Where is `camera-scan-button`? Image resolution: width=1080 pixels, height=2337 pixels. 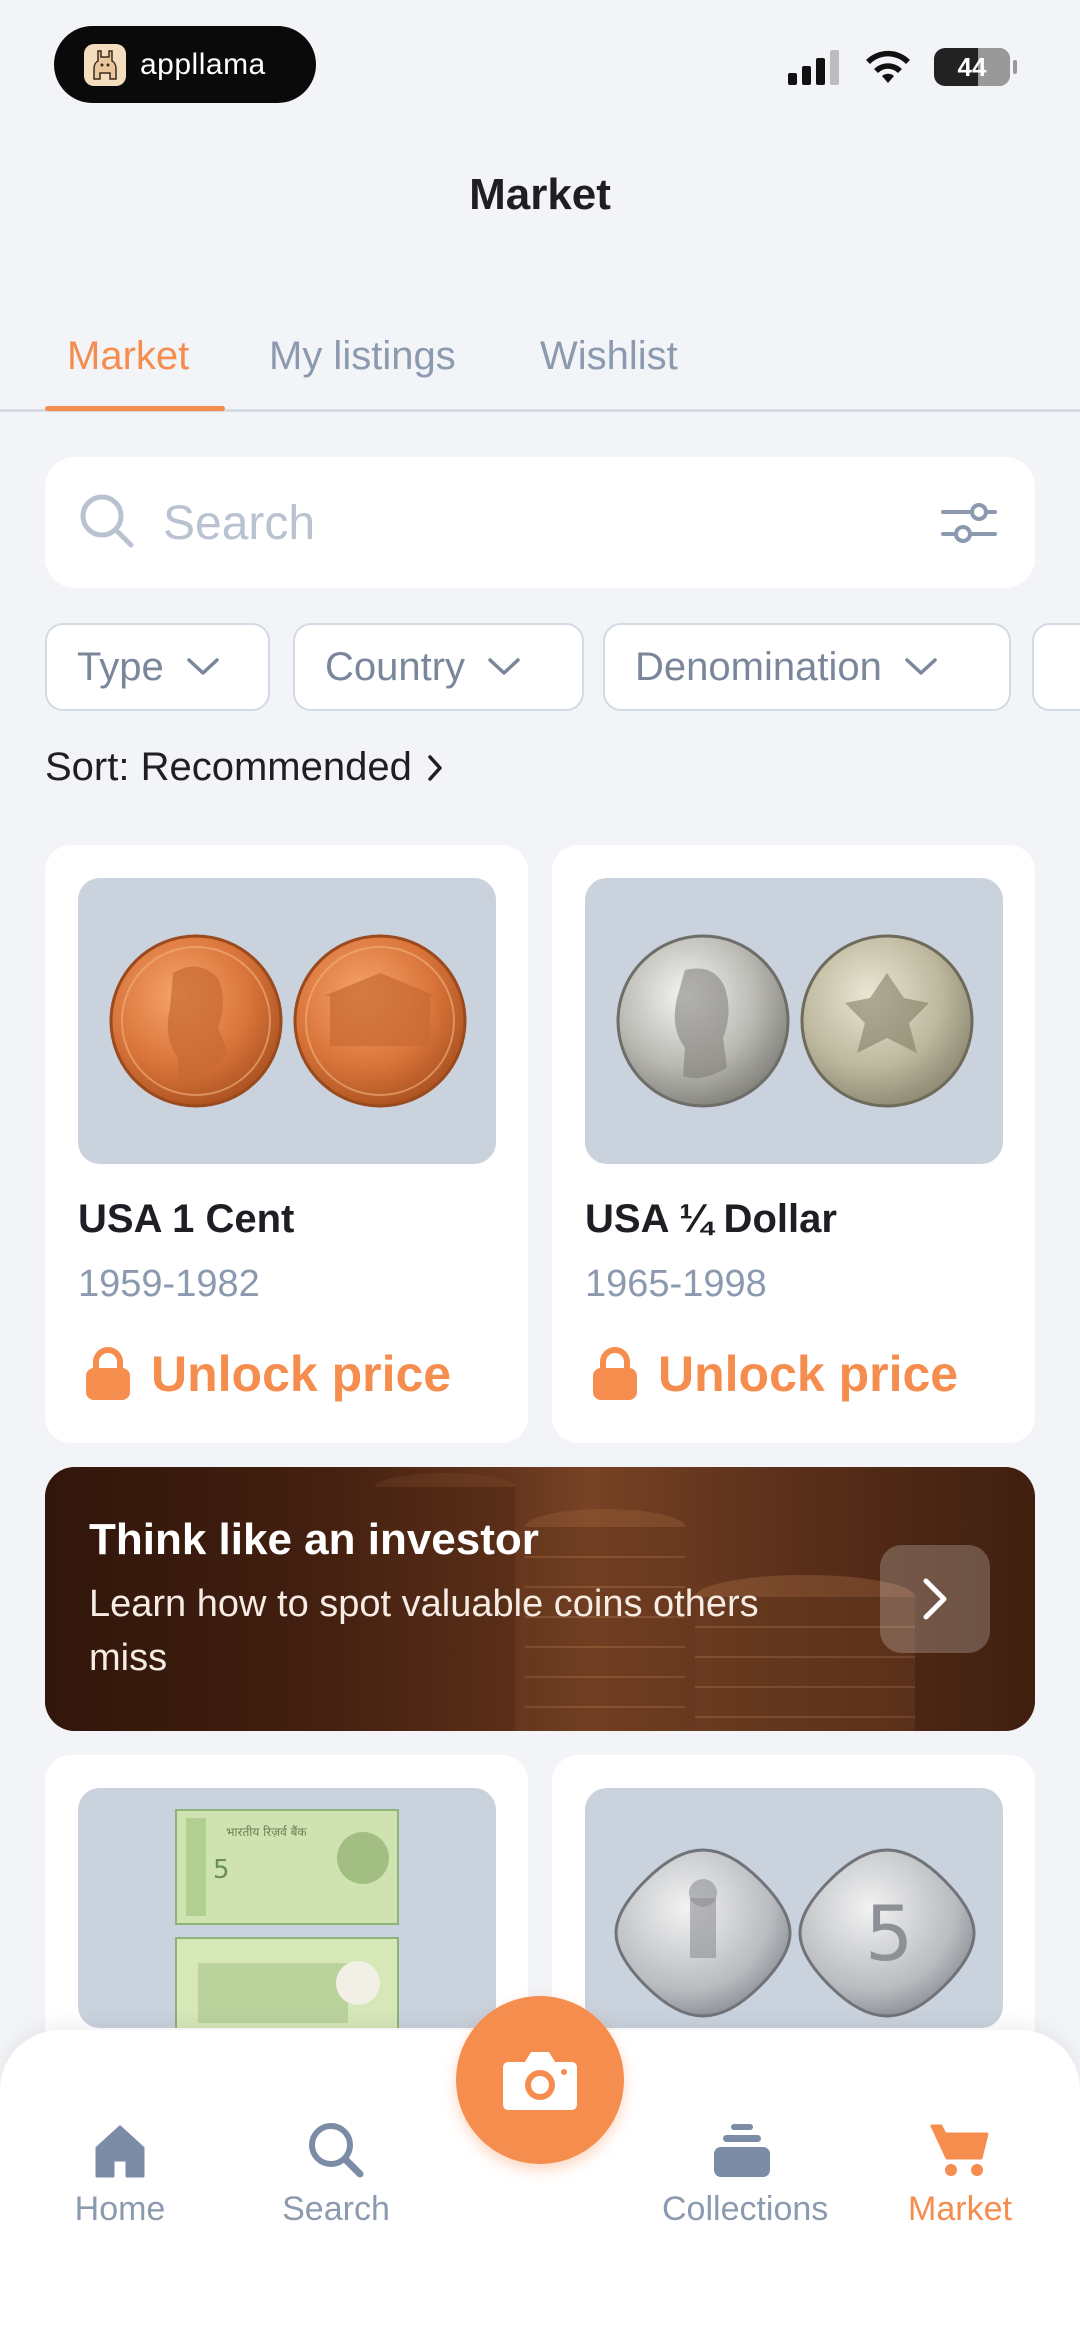 camera-scan-button is located at coordinates (540, 2080).